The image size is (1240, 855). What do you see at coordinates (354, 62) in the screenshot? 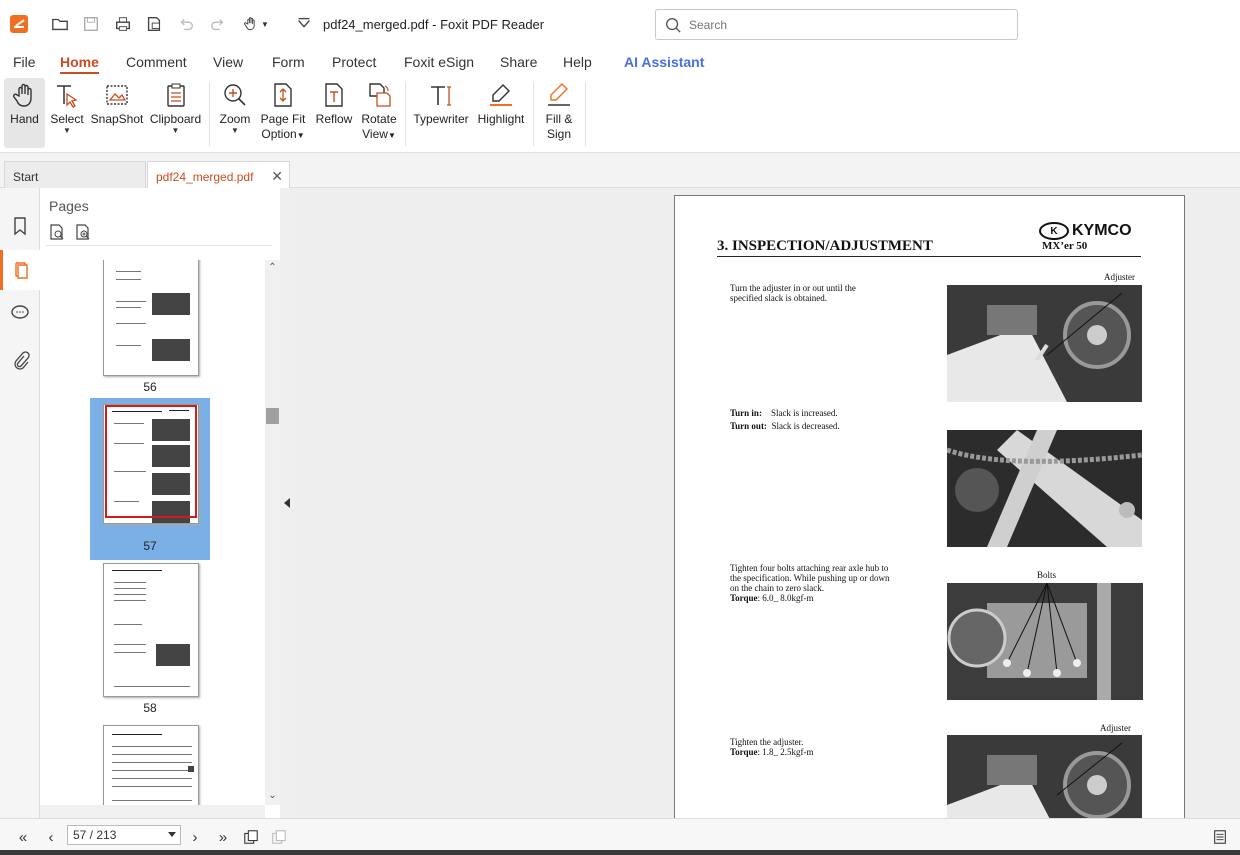
I see `tab-protect: Protect` at bounding box center [354, 62].